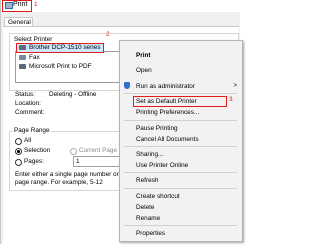  What do you see at coordinates (150, 233) in the screenshot?
I see `menu-properties: Properties` at bounding box center [150, 233].